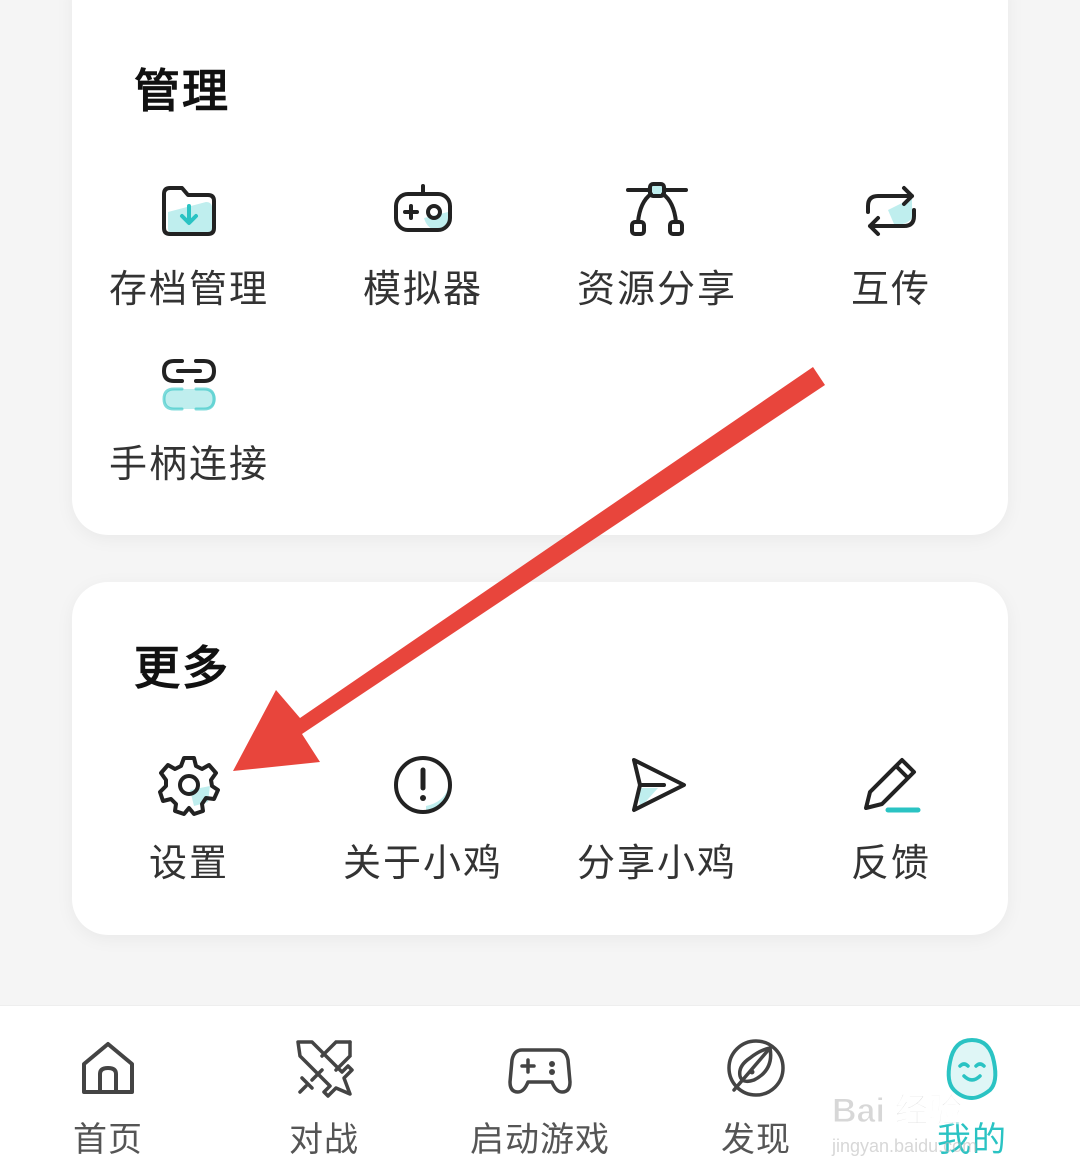  What do you see at coordinates (423, 827) in the screenshot?
I see `grid-item-about: 关于小鸡` at bounding box center [423, 827].